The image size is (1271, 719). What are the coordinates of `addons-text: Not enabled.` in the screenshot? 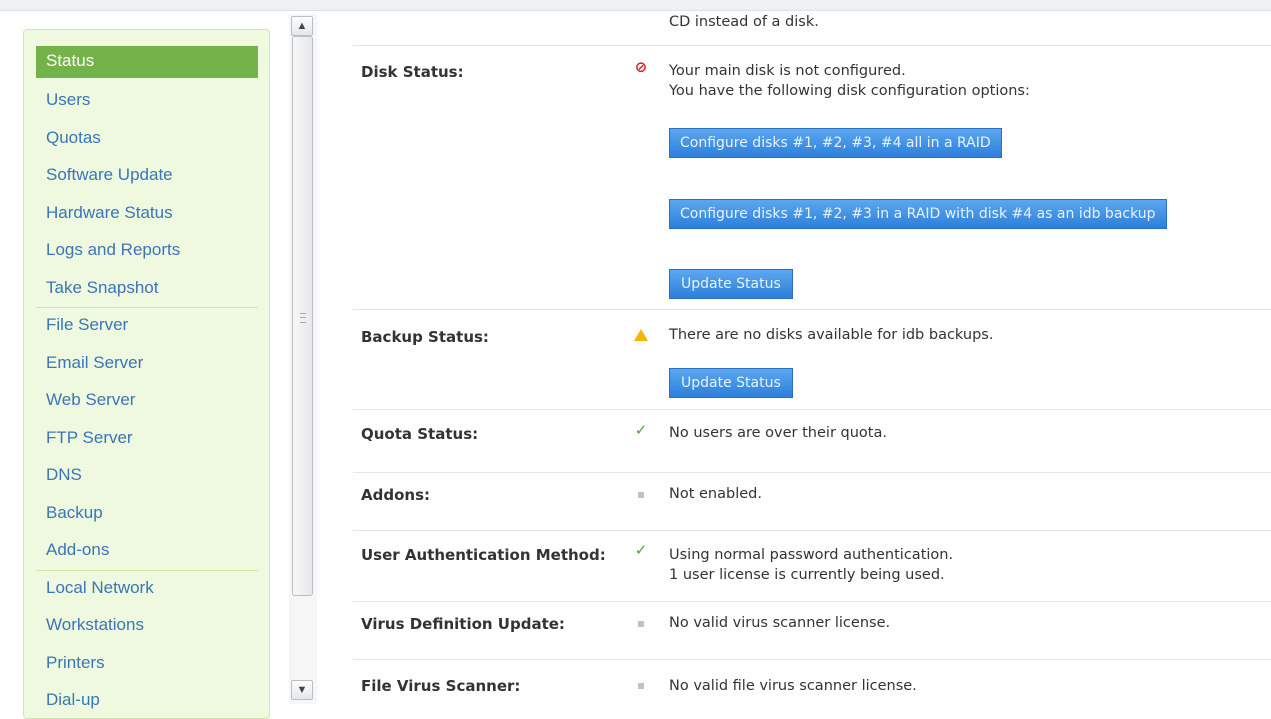 It's located at (715, 494).